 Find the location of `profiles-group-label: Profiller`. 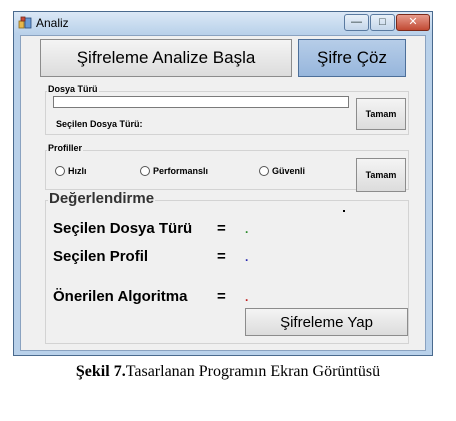

profiles-group-label: Profiller is located at coordinates (65, 148).